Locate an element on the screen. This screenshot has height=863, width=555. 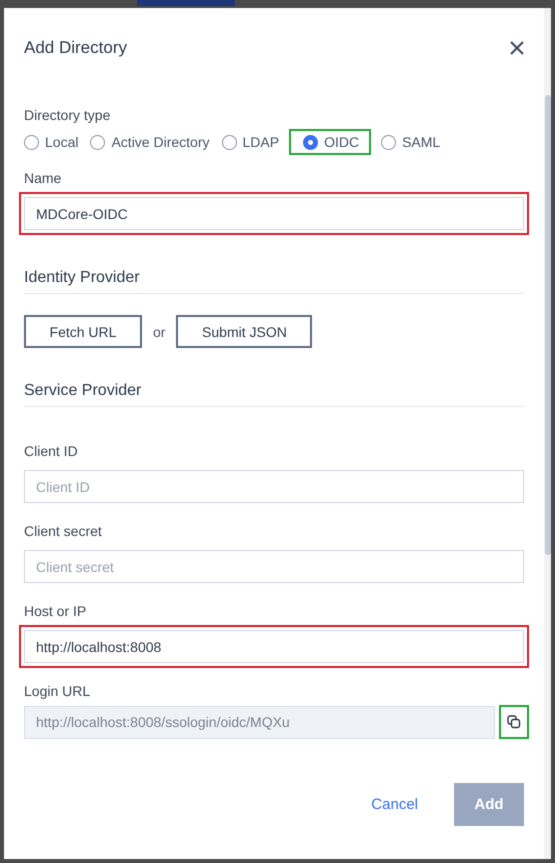
submit-json-button: Submit JSON is located at coordinates (244, 331).